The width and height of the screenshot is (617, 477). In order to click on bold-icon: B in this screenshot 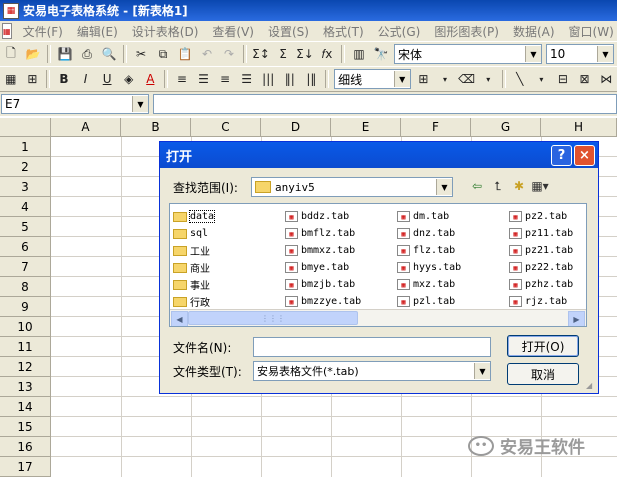, I will do `click(64, 79)`.